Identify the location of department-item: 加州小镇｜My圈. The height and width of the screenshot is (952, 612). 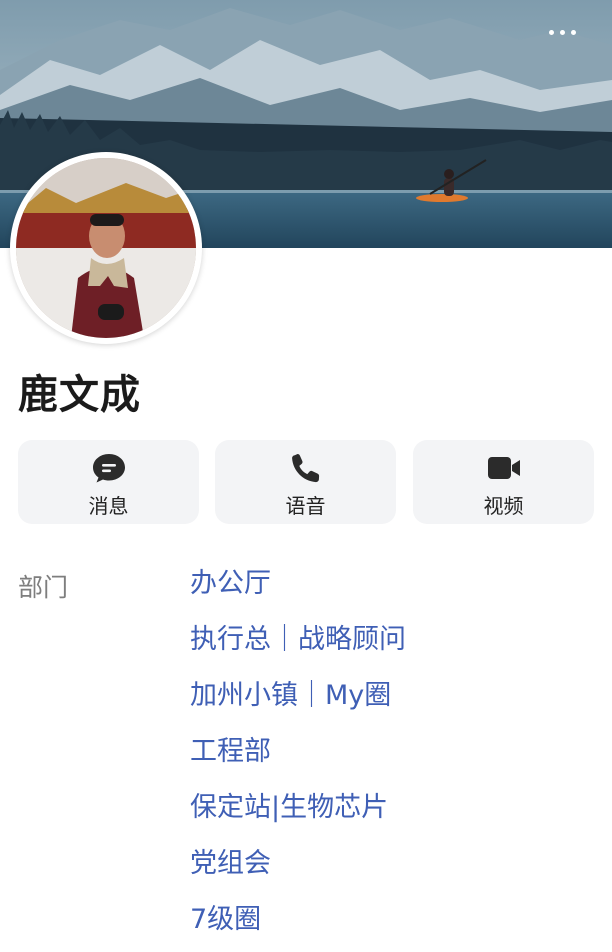
(390, 706).